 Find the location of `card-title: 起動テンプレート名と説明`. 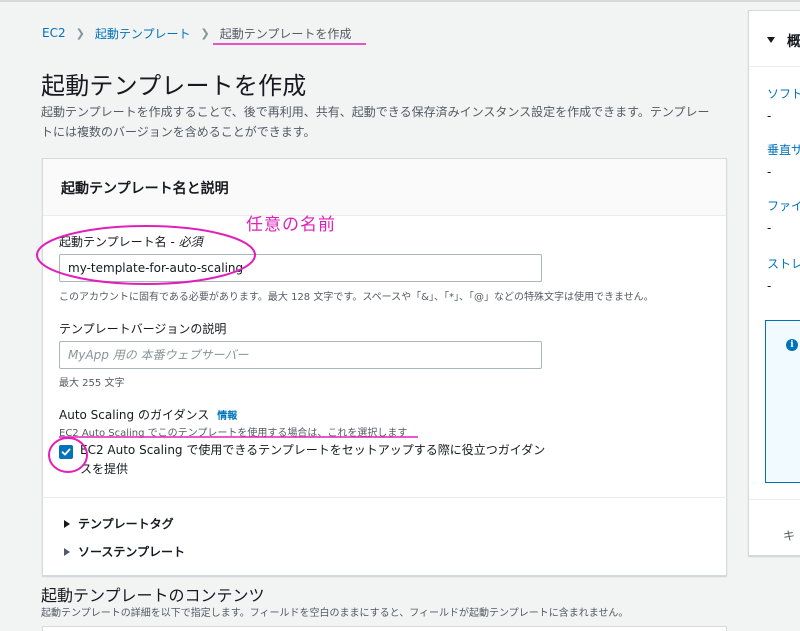

card-title: 起動テンプレート名と説明 is located at coordinates (145, 189).